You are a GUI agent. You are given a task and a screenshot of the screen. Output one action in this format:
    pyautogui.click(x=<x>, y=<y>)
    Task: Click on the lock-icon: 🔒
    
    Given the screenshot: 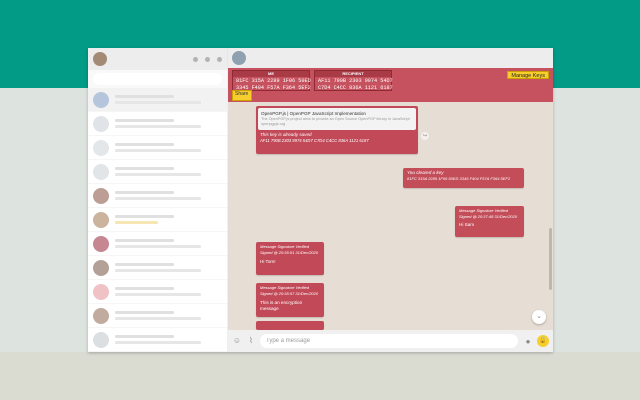 What is the action you would take?
    pyautogui.click(x=543, y=341)
    